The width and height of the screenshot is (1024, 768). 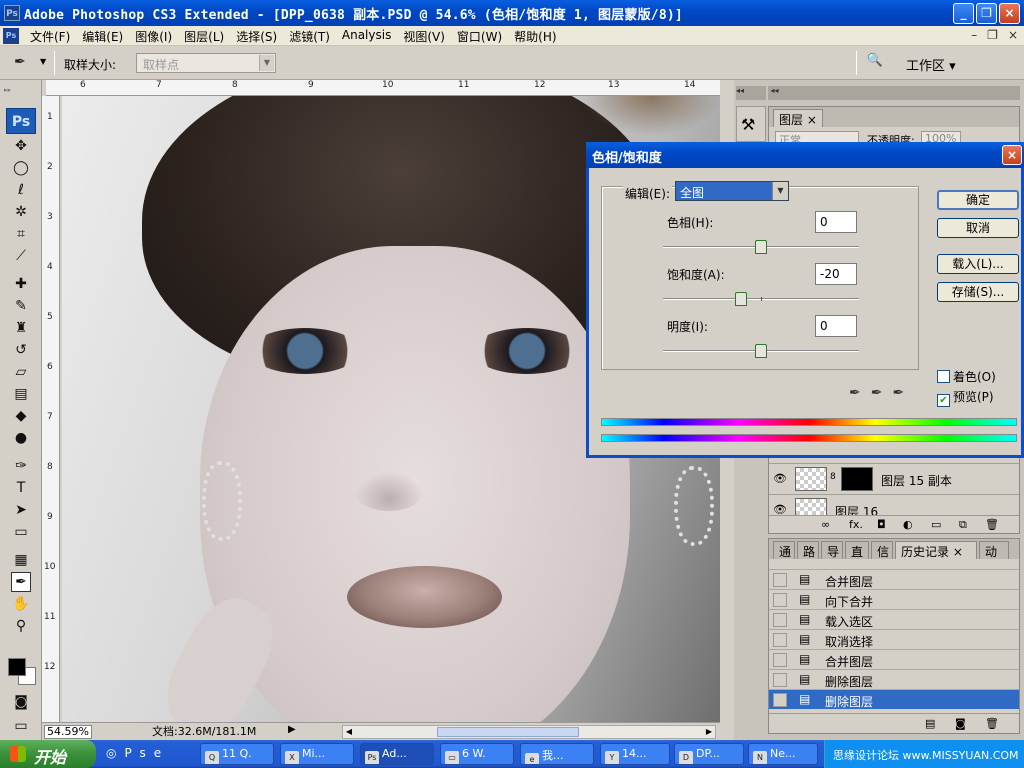 What do you see at coordinates (21, 466) in the screenshot?
I see `pen-icon: ✑` at bounding box center [21, 466].